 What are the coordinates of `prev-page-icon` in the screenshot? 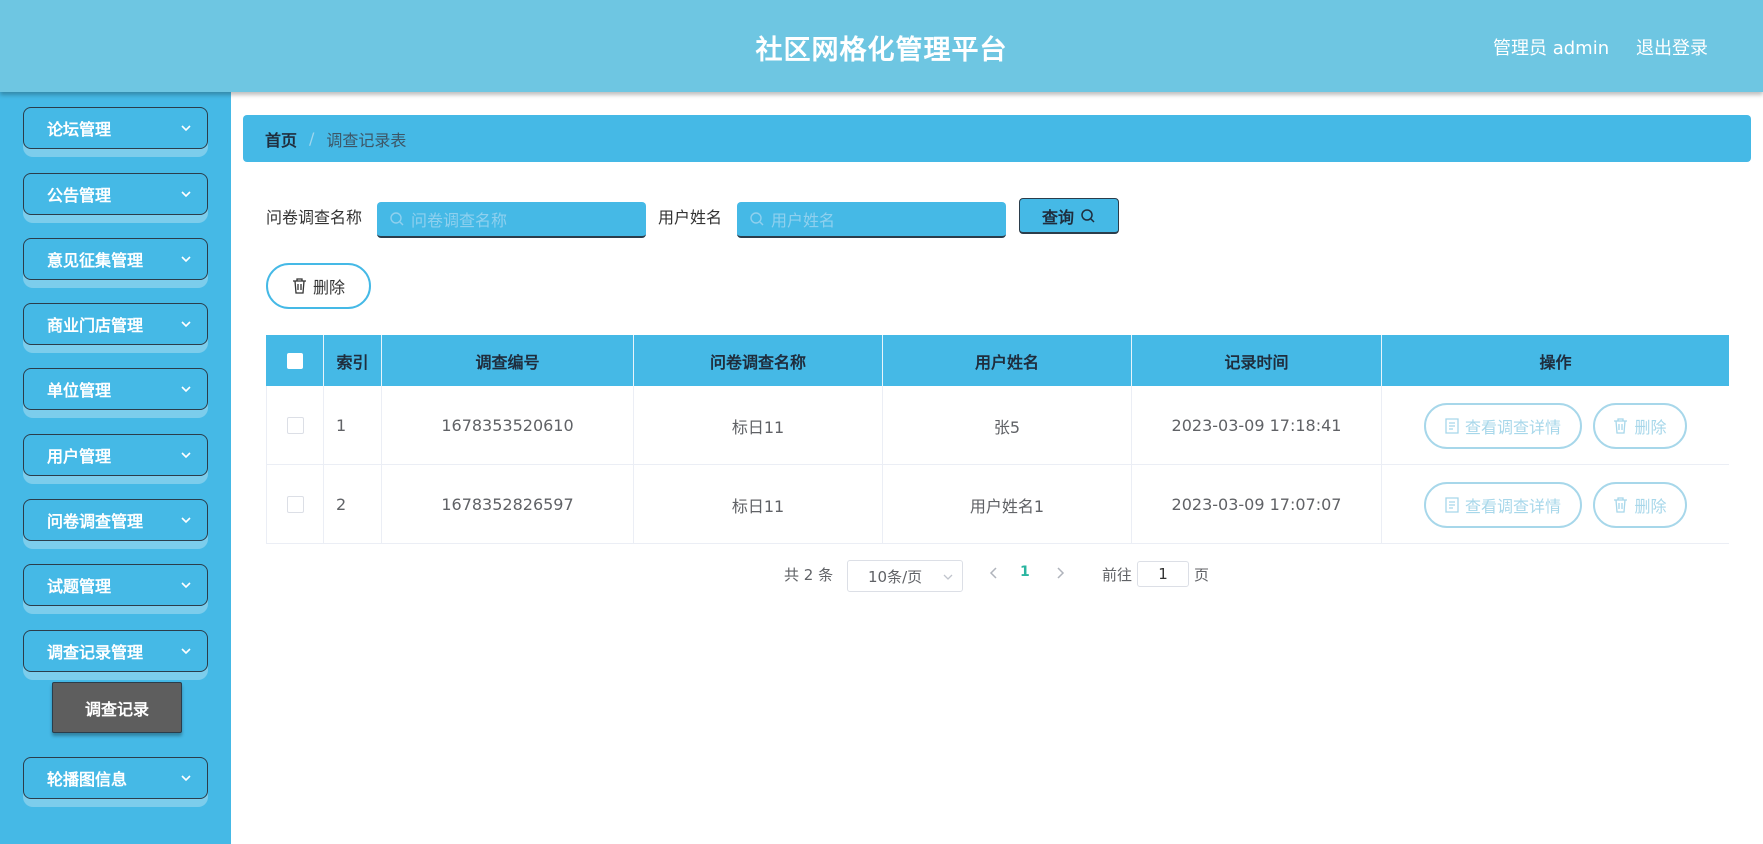 It's located at (994, 573).